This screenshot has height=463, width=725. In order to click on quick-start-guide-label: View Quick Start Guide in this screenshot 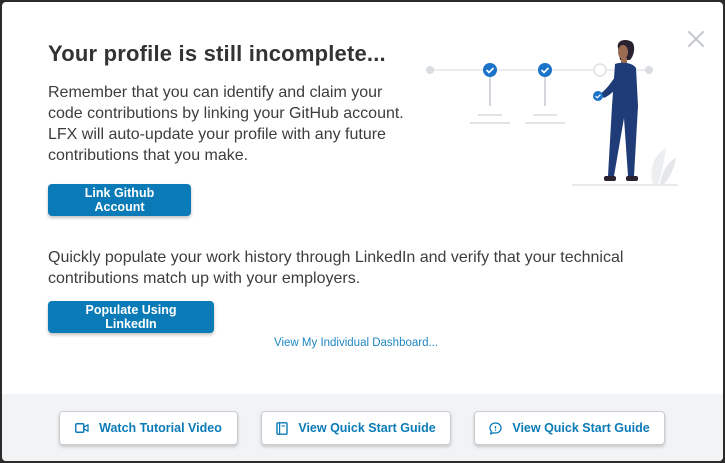, I will do `click(367, 428)`.